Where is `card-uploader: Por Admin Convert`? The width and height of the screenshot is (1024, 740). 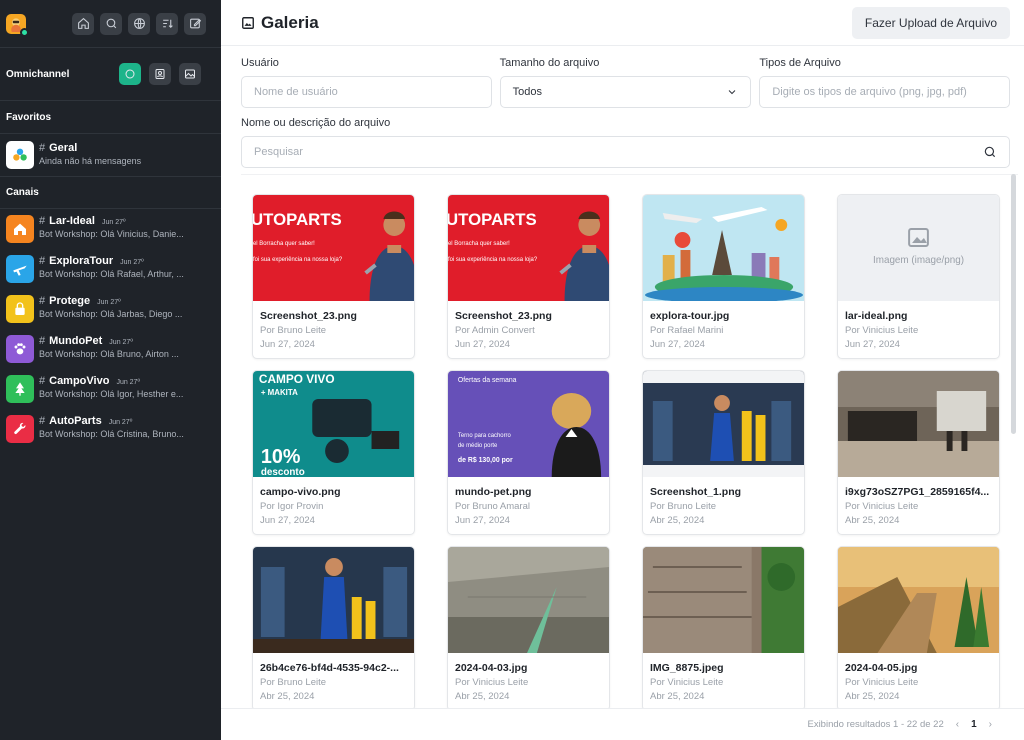 card-uploader: Por Admin Convert is located at coordinates (495, 330).